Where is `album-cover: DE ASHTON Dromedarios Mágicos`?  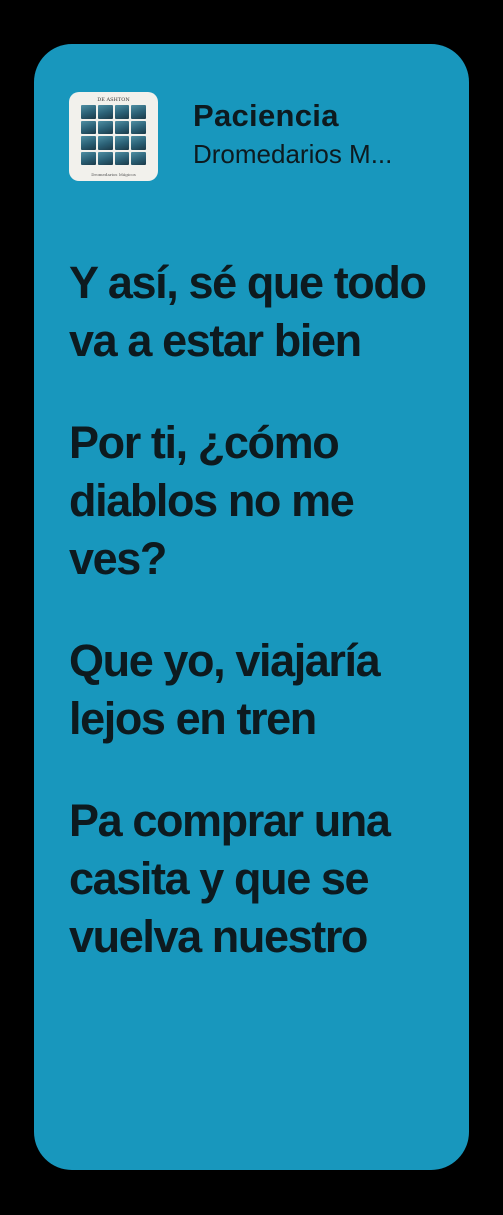 album-cover: DE ASHTON Dromedarios Mágicos is located at coordinates (113, 136).